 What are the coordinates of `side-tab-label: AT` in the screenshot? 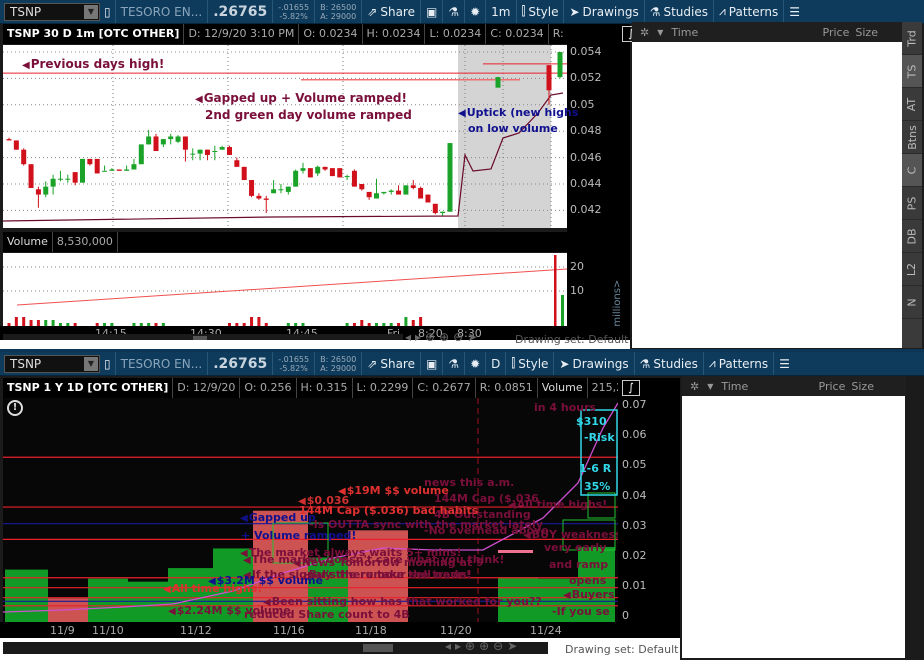 It's located at (912, 104).